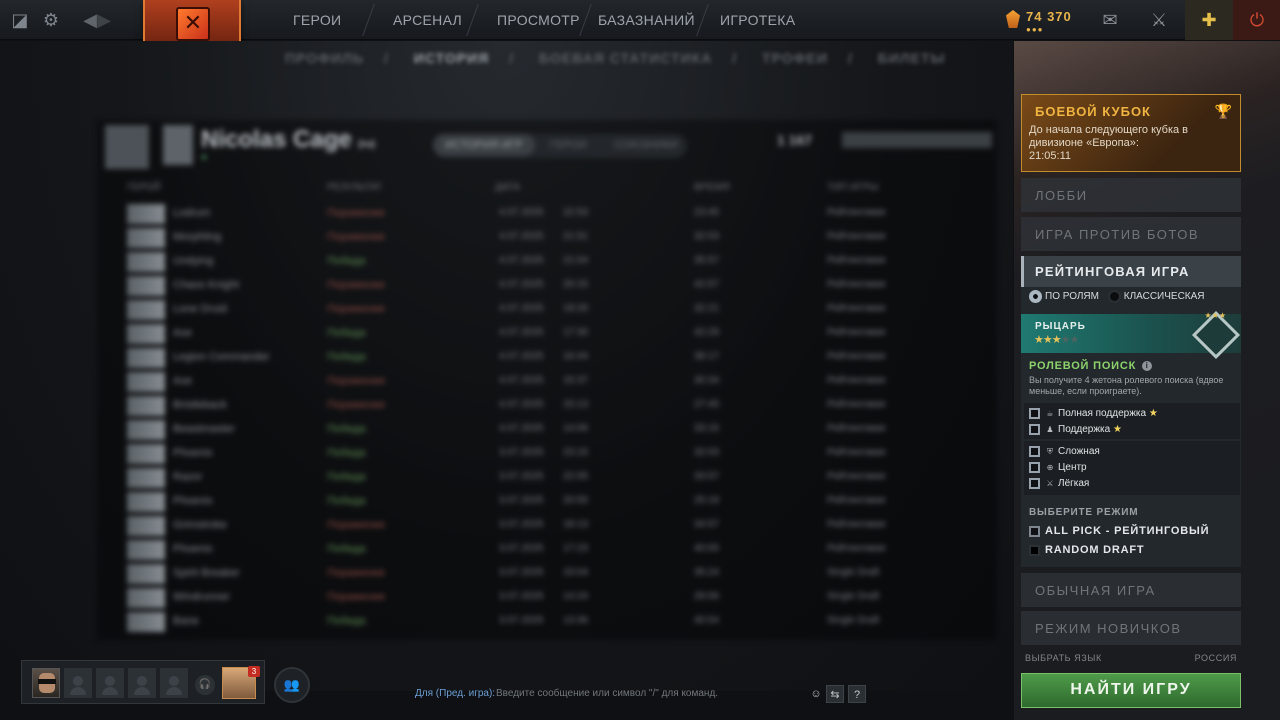 This screenshot has height=720, width=1280. What do you see at coordinates (537, 334) in the screenshot?
I see `table-row: Axe Победа 4.07.2025 17:30 42:29 Рейтинговая` at bounding box center [537, 334].